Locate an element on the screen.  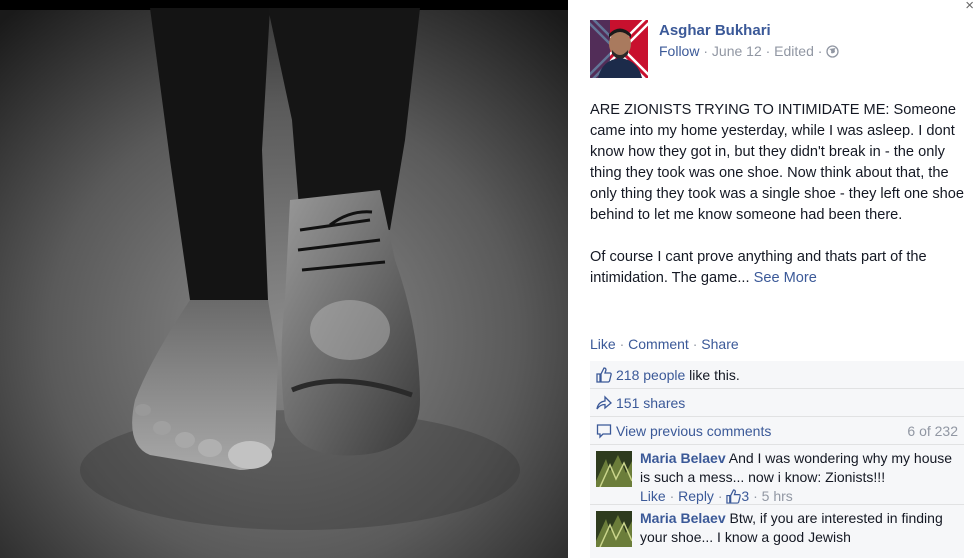
comment-time: 5 hrs is located at coordinates (777, 496).